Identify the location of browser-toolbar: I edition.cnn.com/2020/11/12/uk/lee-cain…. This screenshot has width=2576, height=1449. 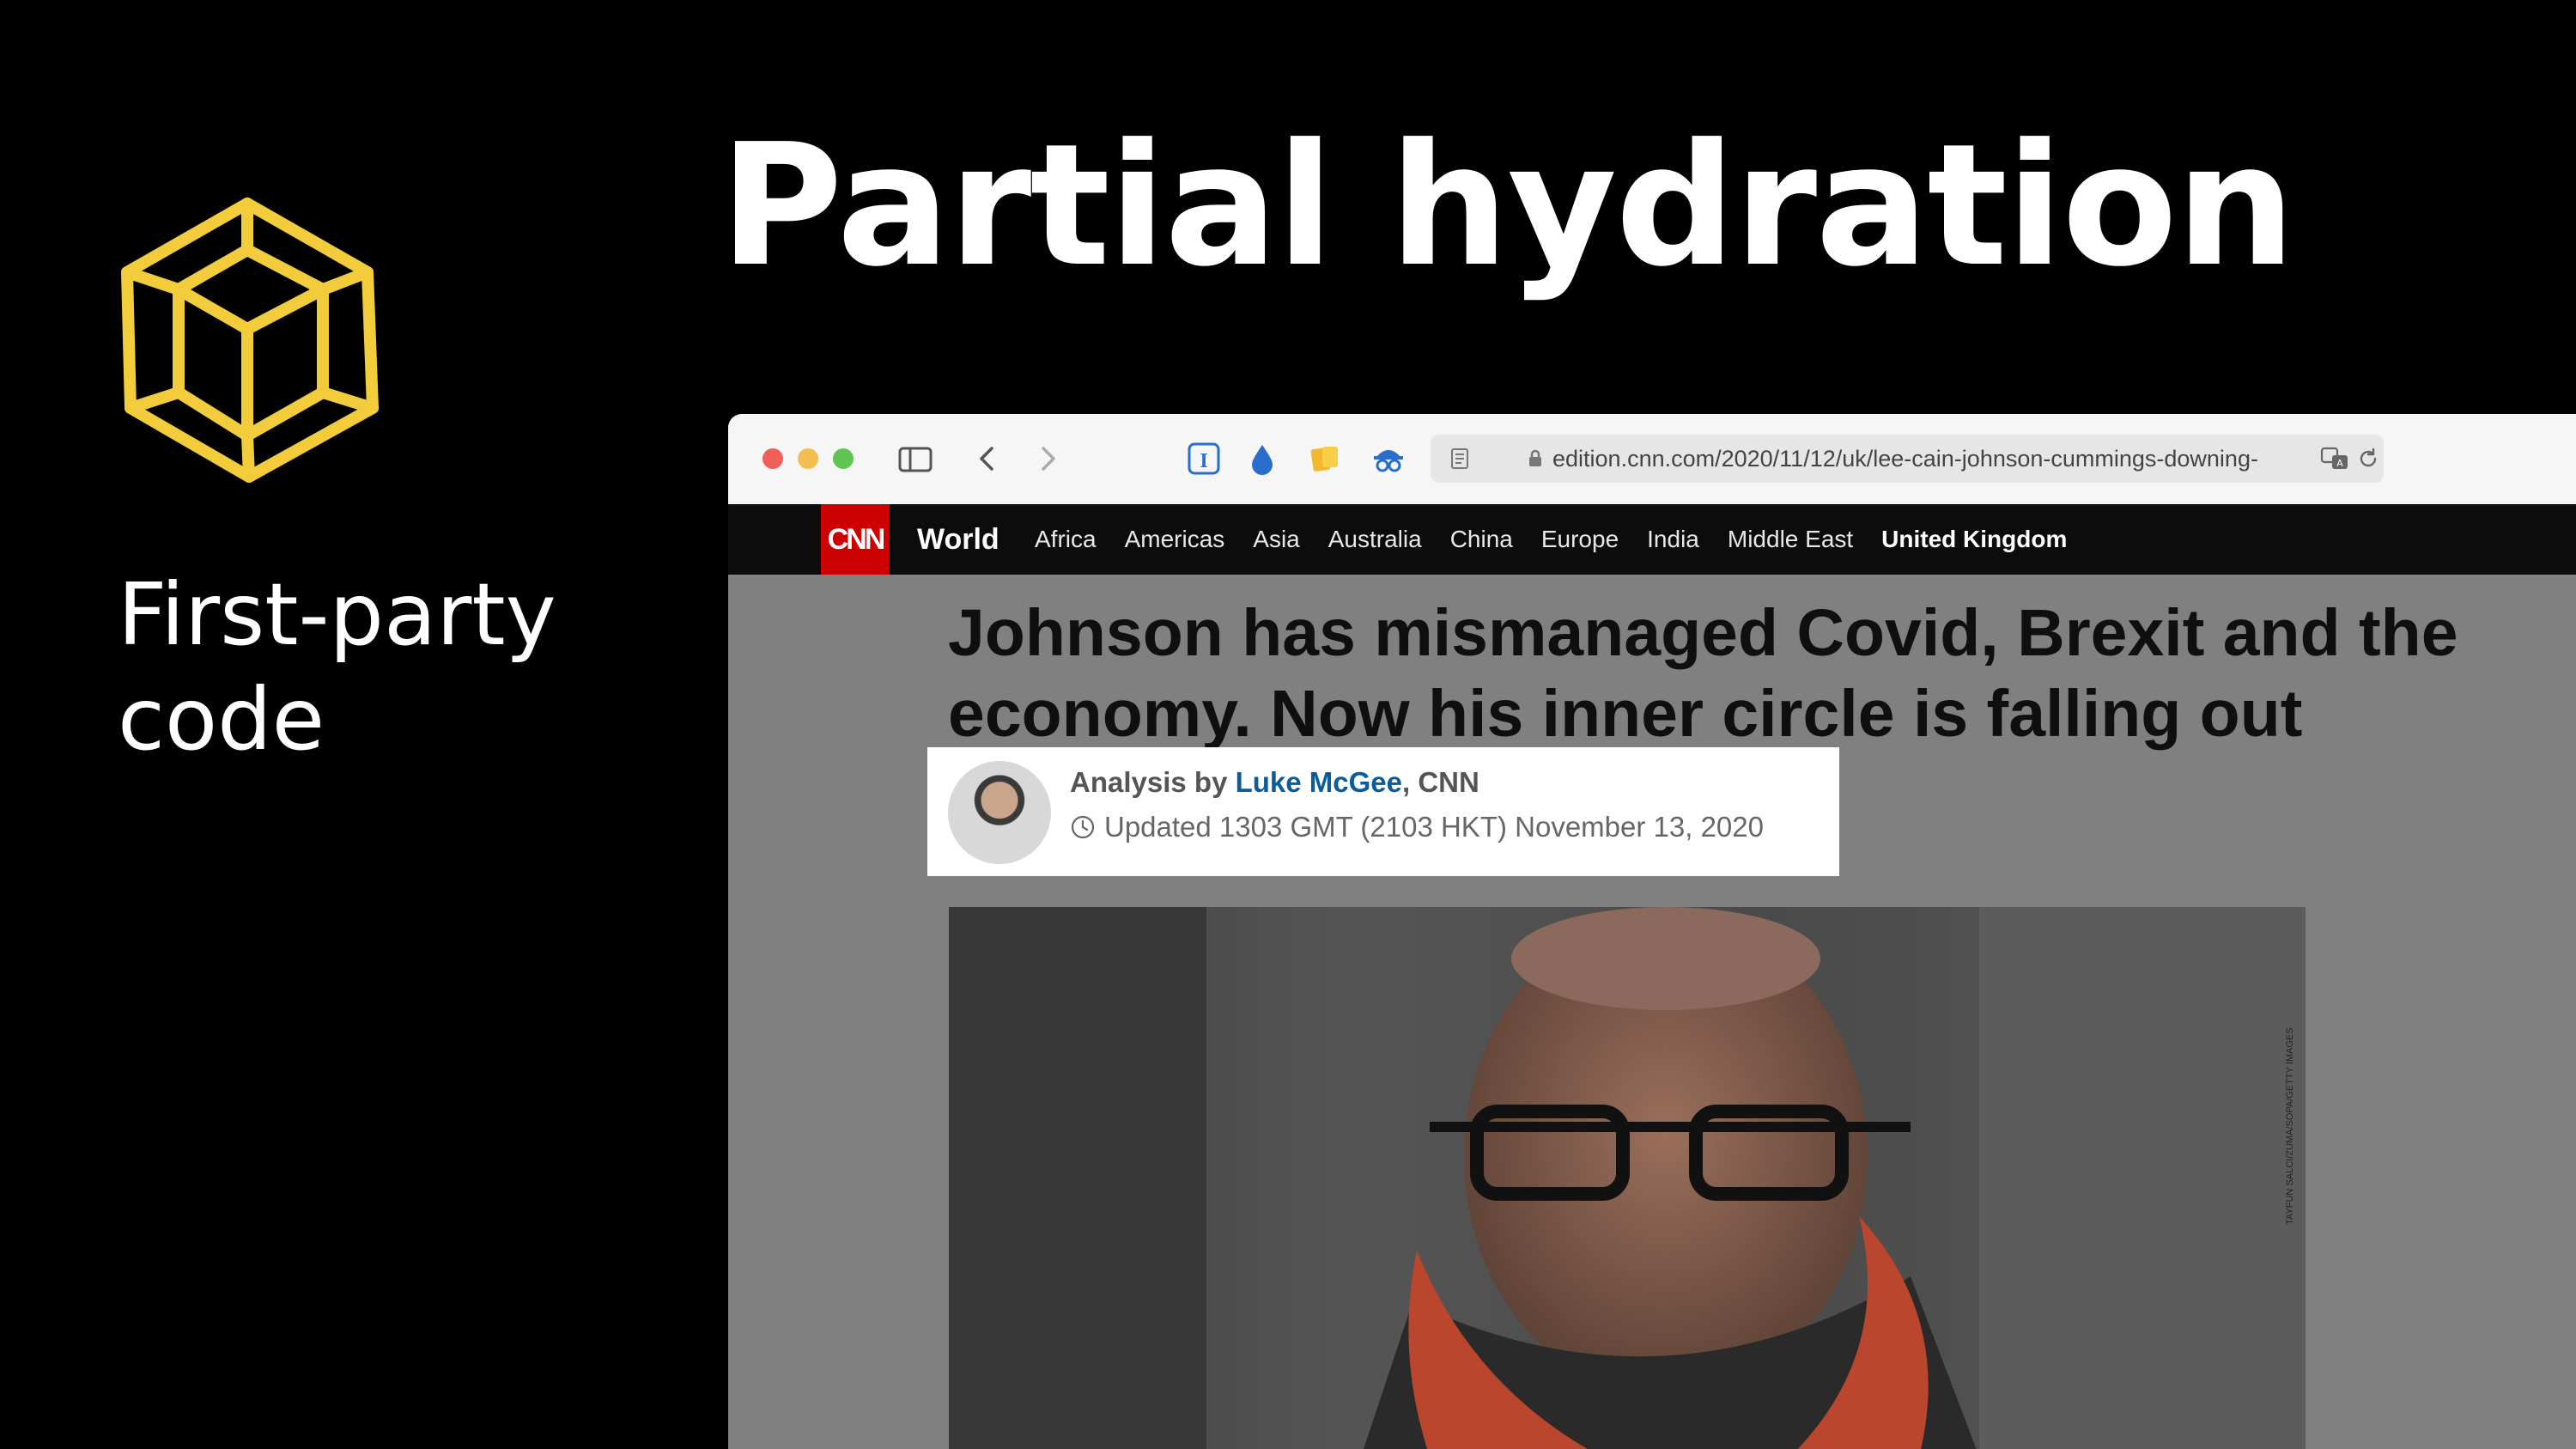
(1652, 459).